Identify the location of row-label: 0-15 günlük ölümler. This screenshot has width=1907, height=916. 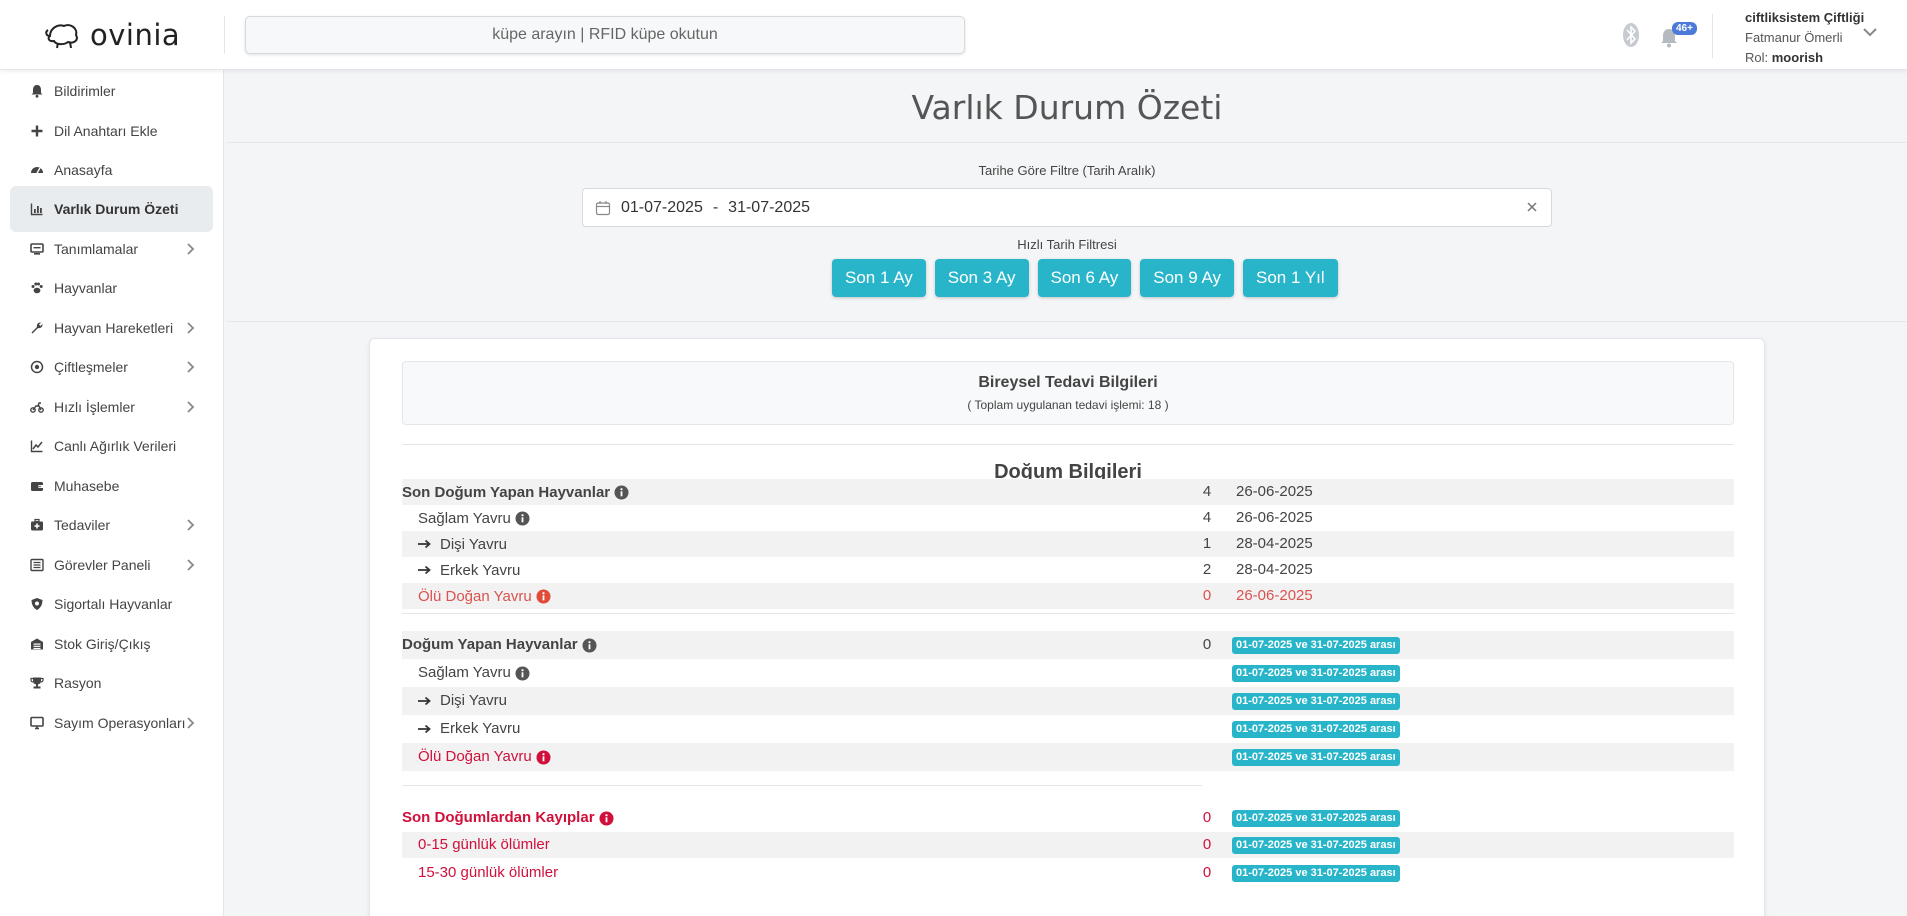
(484, 845).